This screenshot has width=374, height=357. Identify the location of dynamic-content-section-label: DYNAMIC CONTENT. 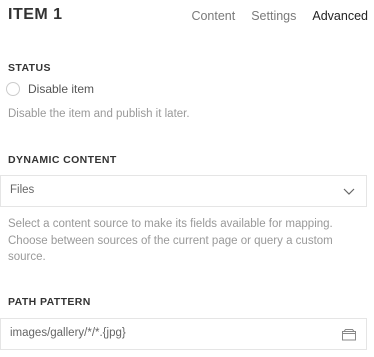
(62, 160).